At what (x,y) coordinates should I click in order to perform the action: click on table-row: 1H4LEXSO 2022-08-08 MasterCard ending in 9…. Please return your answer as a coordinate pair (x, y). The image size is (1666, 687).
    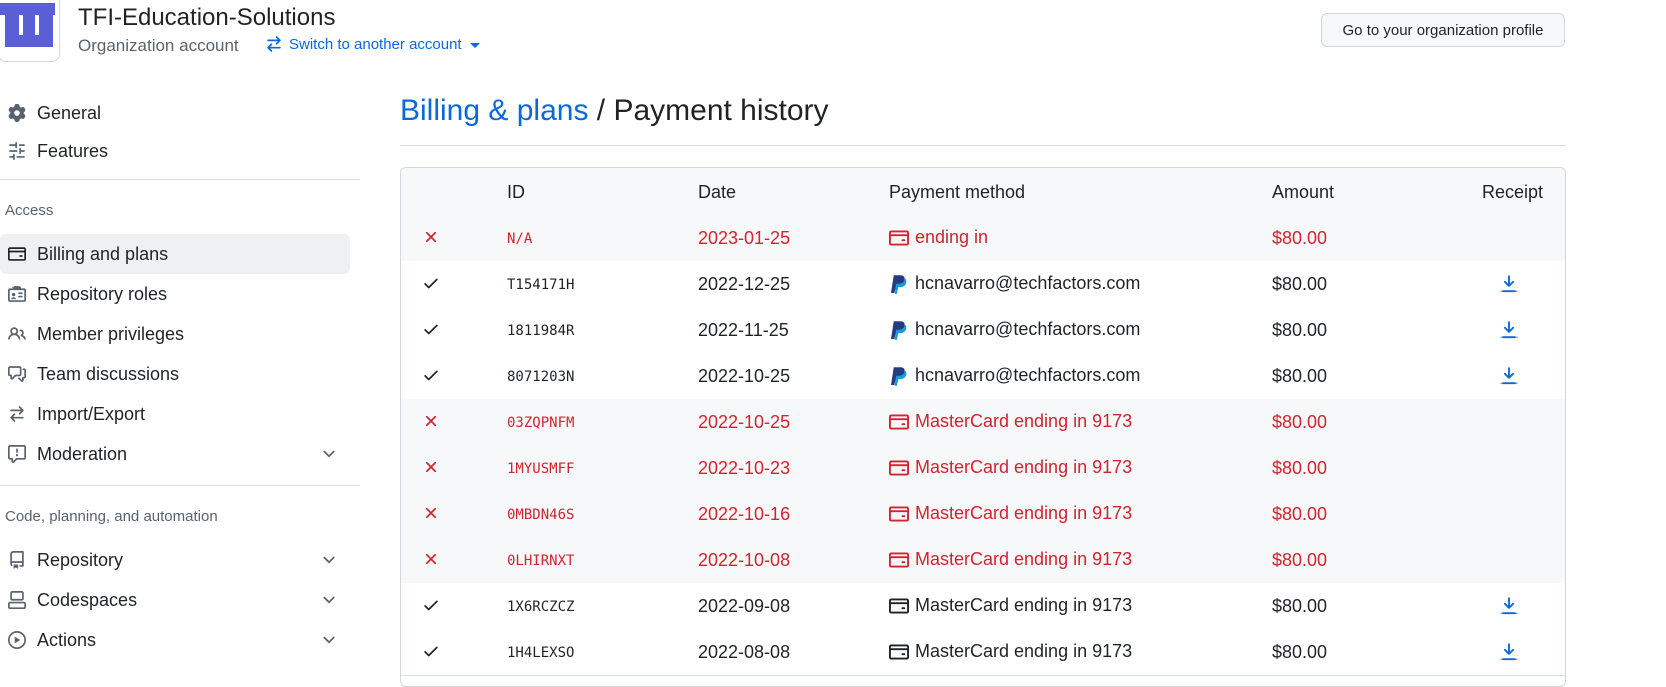
    Looking at the image, I should click on (983, 652).